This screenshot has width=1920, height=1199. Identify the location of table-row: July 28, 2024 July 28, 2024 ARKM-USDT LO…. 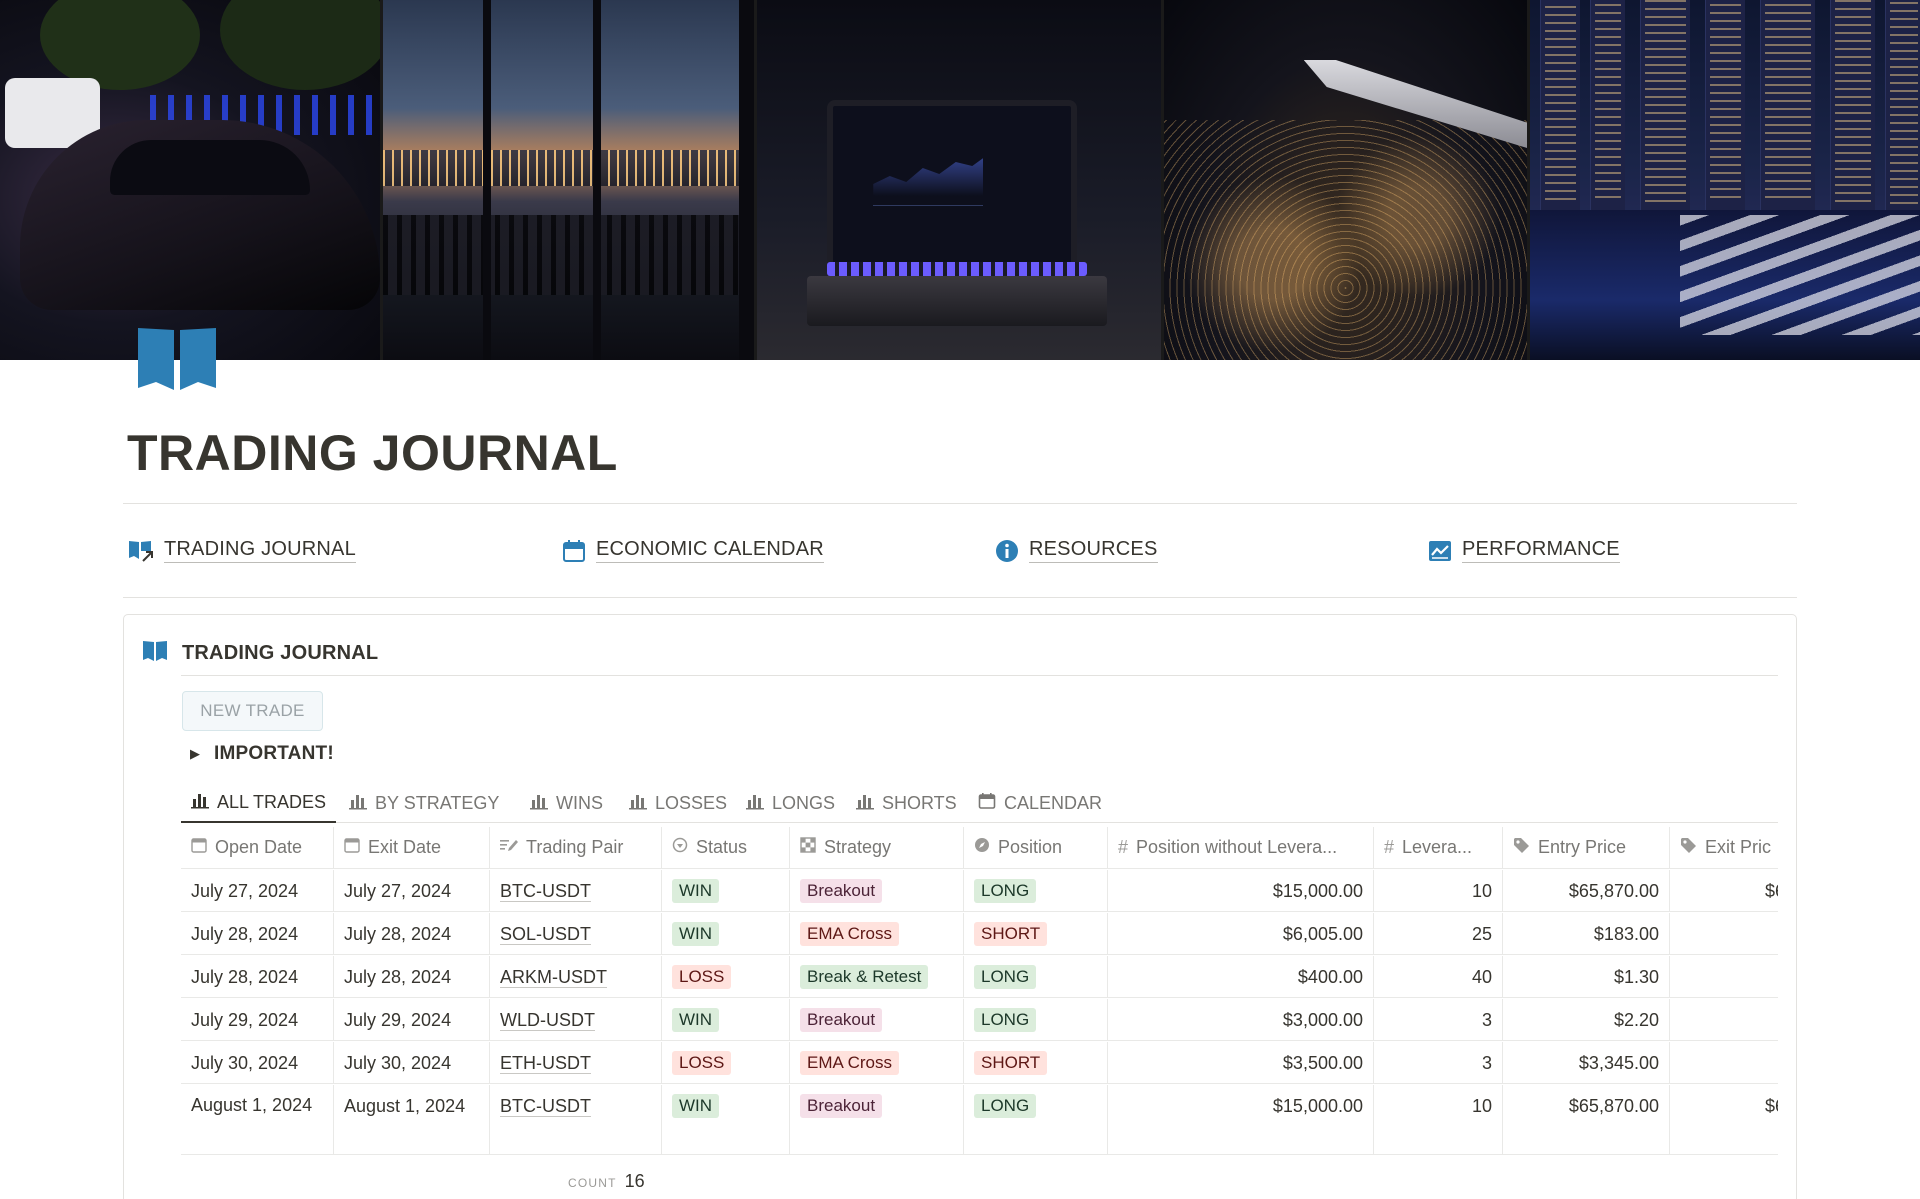
(979, 977).